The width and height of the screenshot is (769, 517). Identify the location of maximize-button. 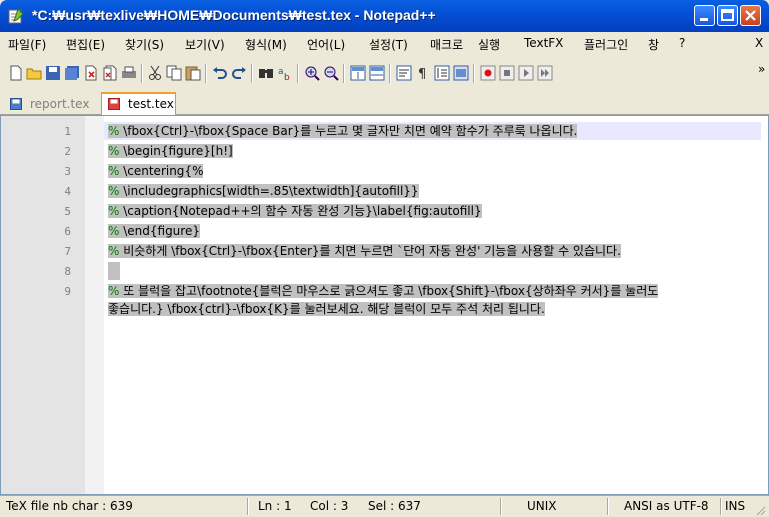
(727, 15).